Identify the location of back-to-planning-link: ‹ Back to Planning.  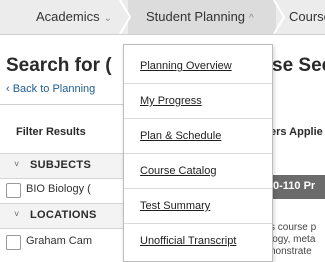
(50, 89).